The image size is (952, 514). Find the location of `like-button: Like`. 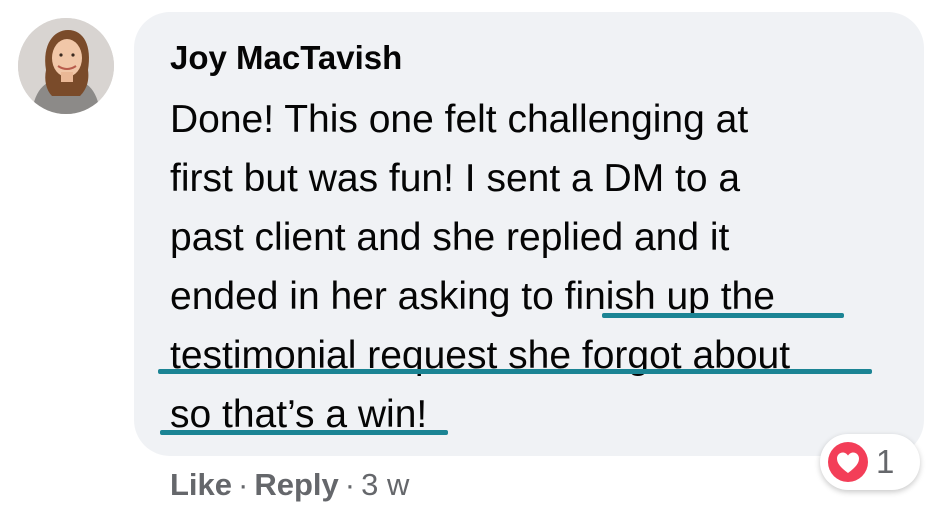

like-button: Like is located at coordinates (201, 484).